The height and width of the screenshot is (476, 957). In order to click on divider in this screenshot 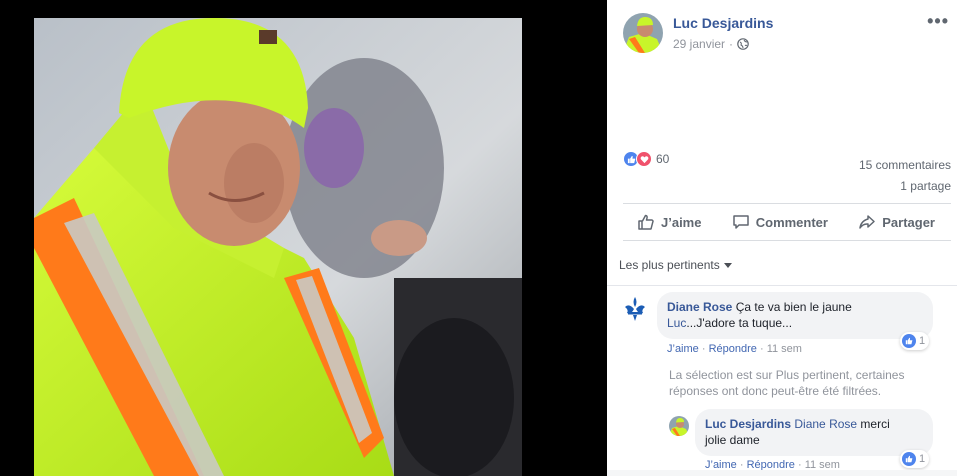, I will do `click(782, 285)`.